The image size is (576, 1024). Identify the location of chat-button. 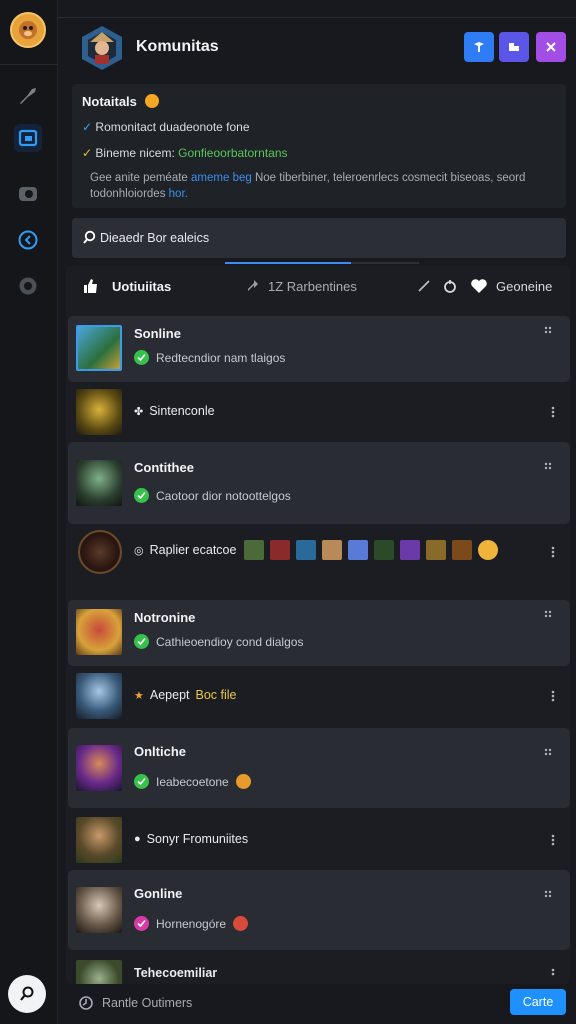
(514, 47).